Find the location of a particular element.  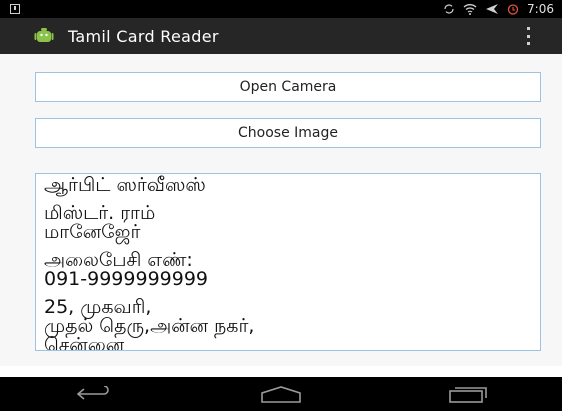

back-icon is located at coordinates (92, 393).